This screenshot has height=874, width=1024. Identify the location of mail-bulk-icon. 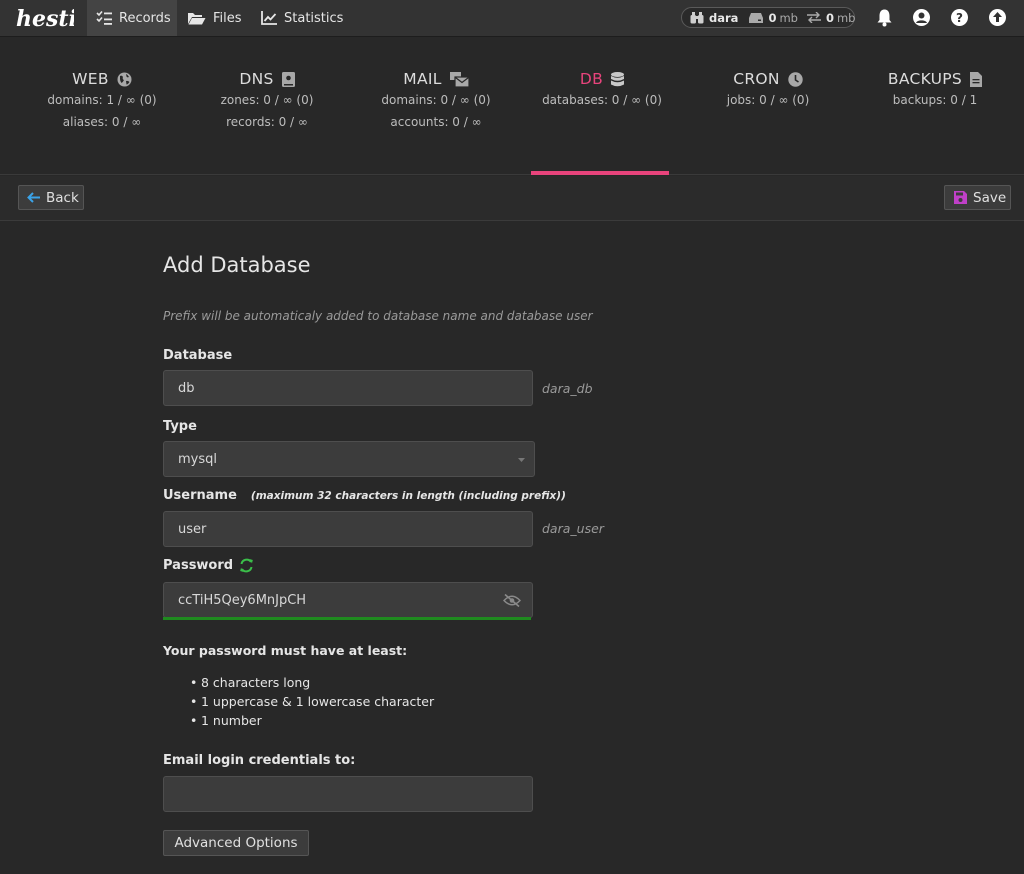
(459, 79).